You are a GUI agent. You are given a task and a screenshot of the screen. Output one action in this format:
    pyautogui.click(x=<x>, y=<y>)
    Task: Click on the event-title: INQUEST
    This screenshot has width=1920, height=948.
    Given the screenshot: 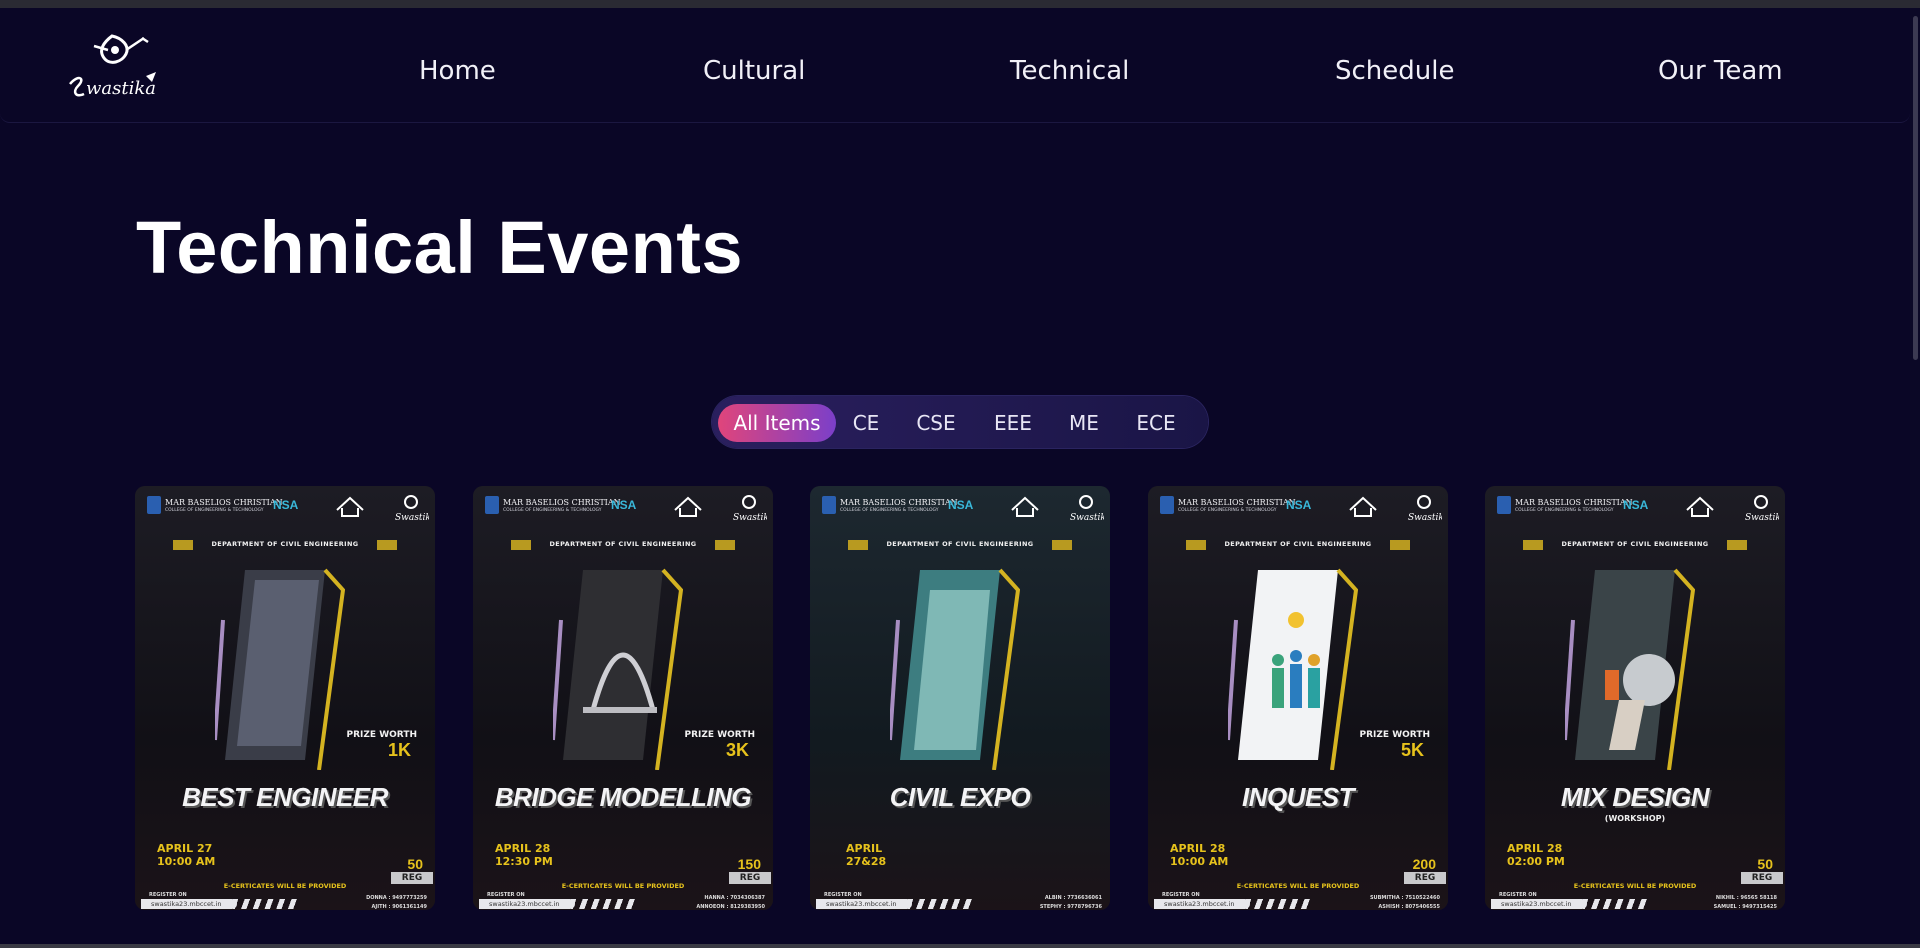 What is the action you would take?
    pyautogui.click(x=1298, y=797)
    